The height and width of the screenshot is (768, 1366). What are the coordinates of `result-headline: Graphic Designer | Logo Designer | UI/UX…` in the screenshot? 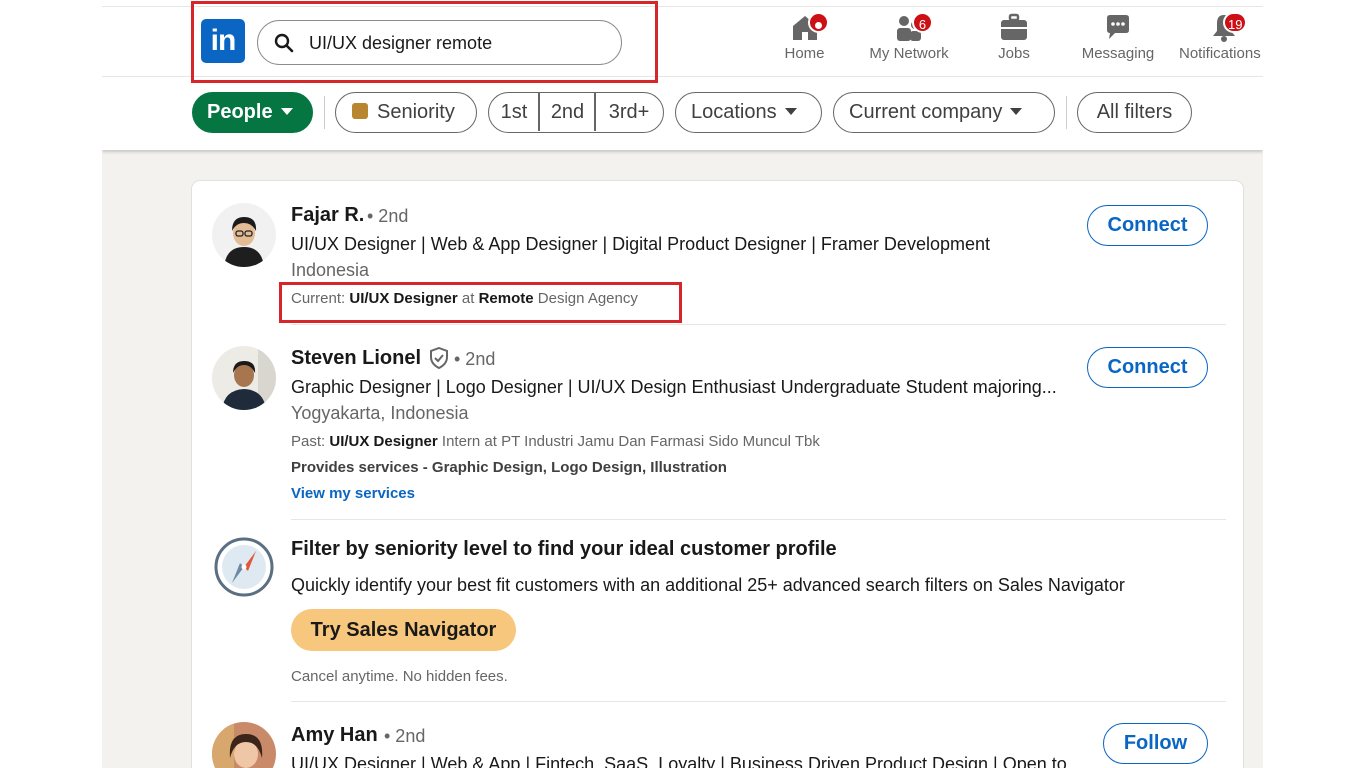 It's located at (674, 387).